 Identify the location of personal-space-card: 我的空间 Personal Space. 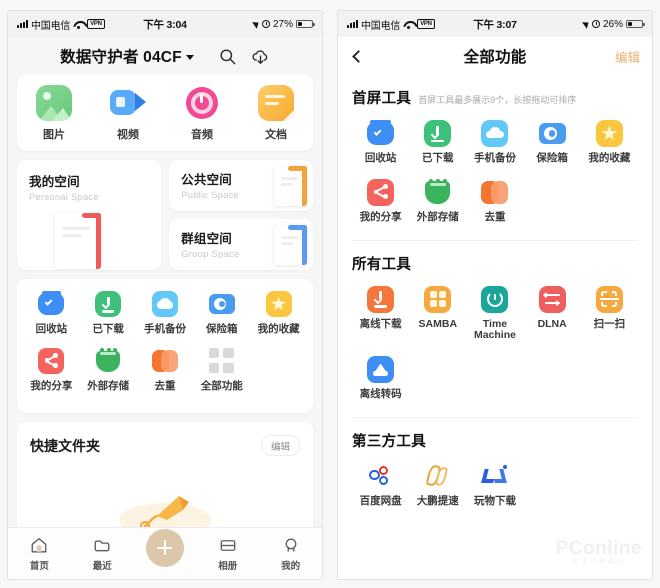
(89, 215).